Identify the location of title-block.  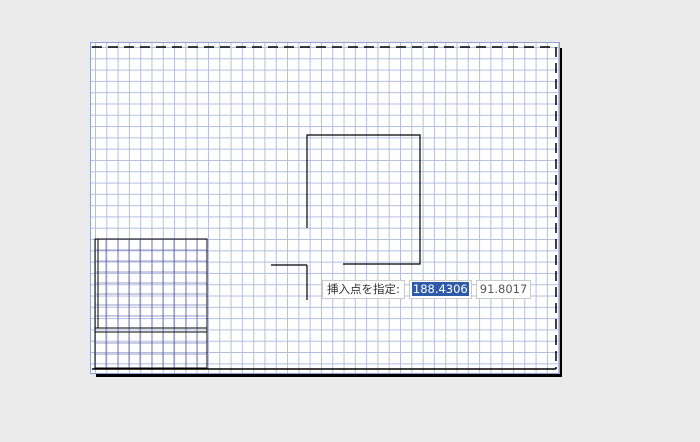
(151, 303).